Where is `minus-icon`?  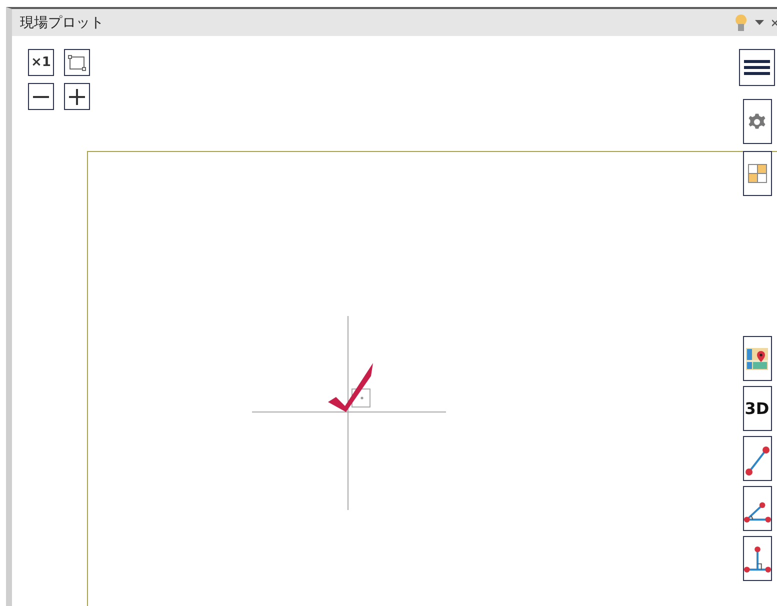
minus-icon is located at coordinates (41, 97).